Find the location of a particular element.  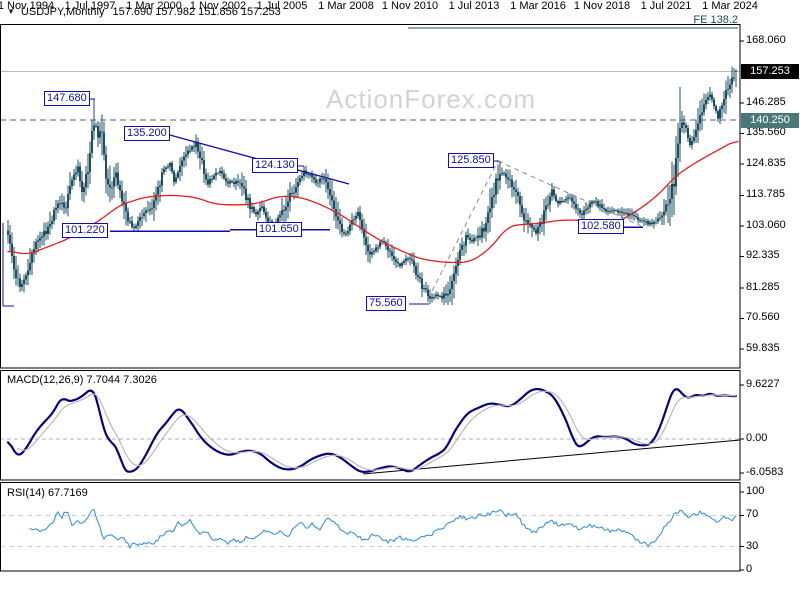

ohlc-values: 157.690 157.982 151.856 157.253 is located at coordinates (196, 12).